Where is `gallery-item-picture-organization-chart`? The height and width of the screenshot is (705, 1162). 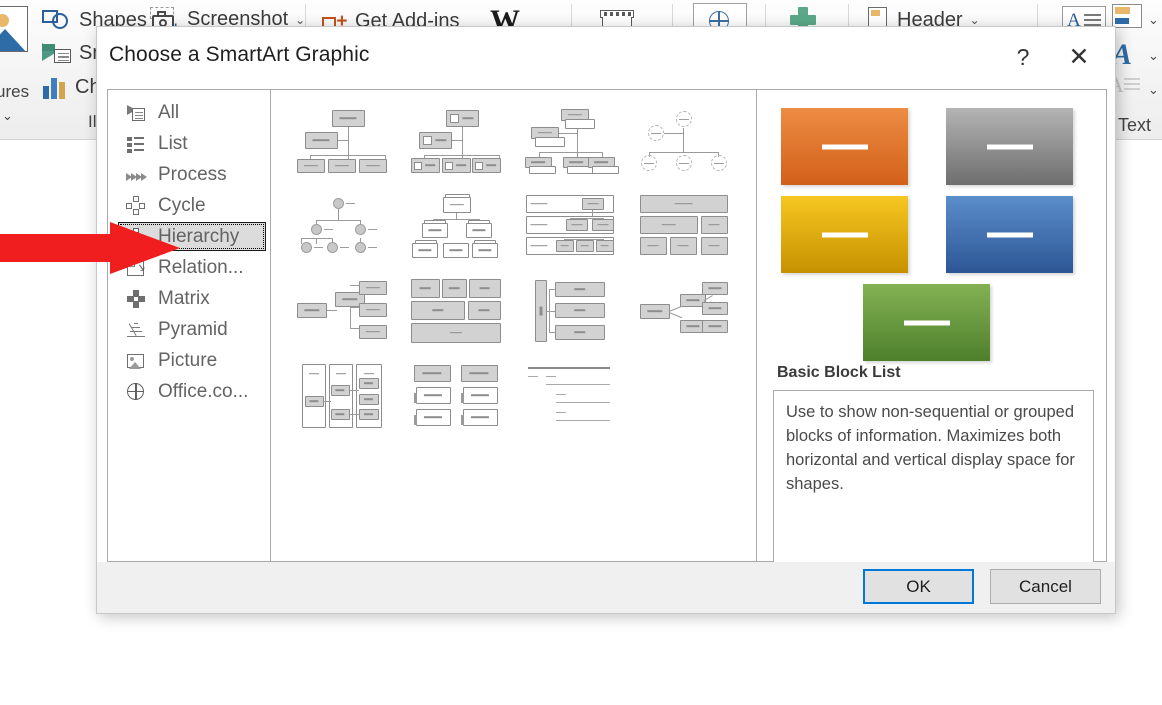
gallery-item-picture-organization-chart is located at coordinates (455, 140).